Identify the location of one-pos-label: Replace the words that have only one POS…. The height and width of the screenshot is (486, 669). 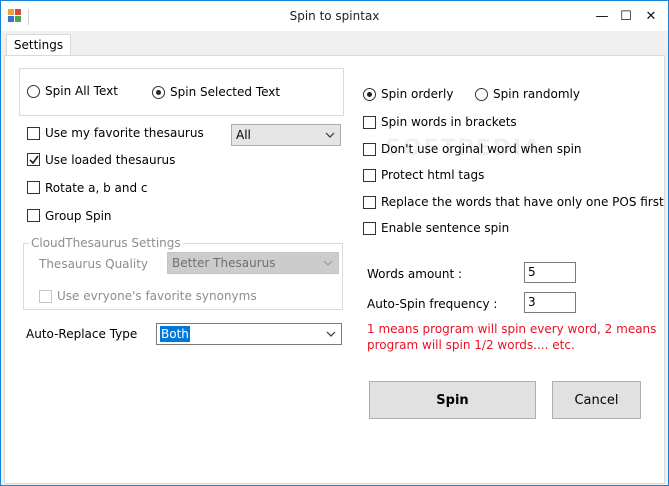
(522, 202).